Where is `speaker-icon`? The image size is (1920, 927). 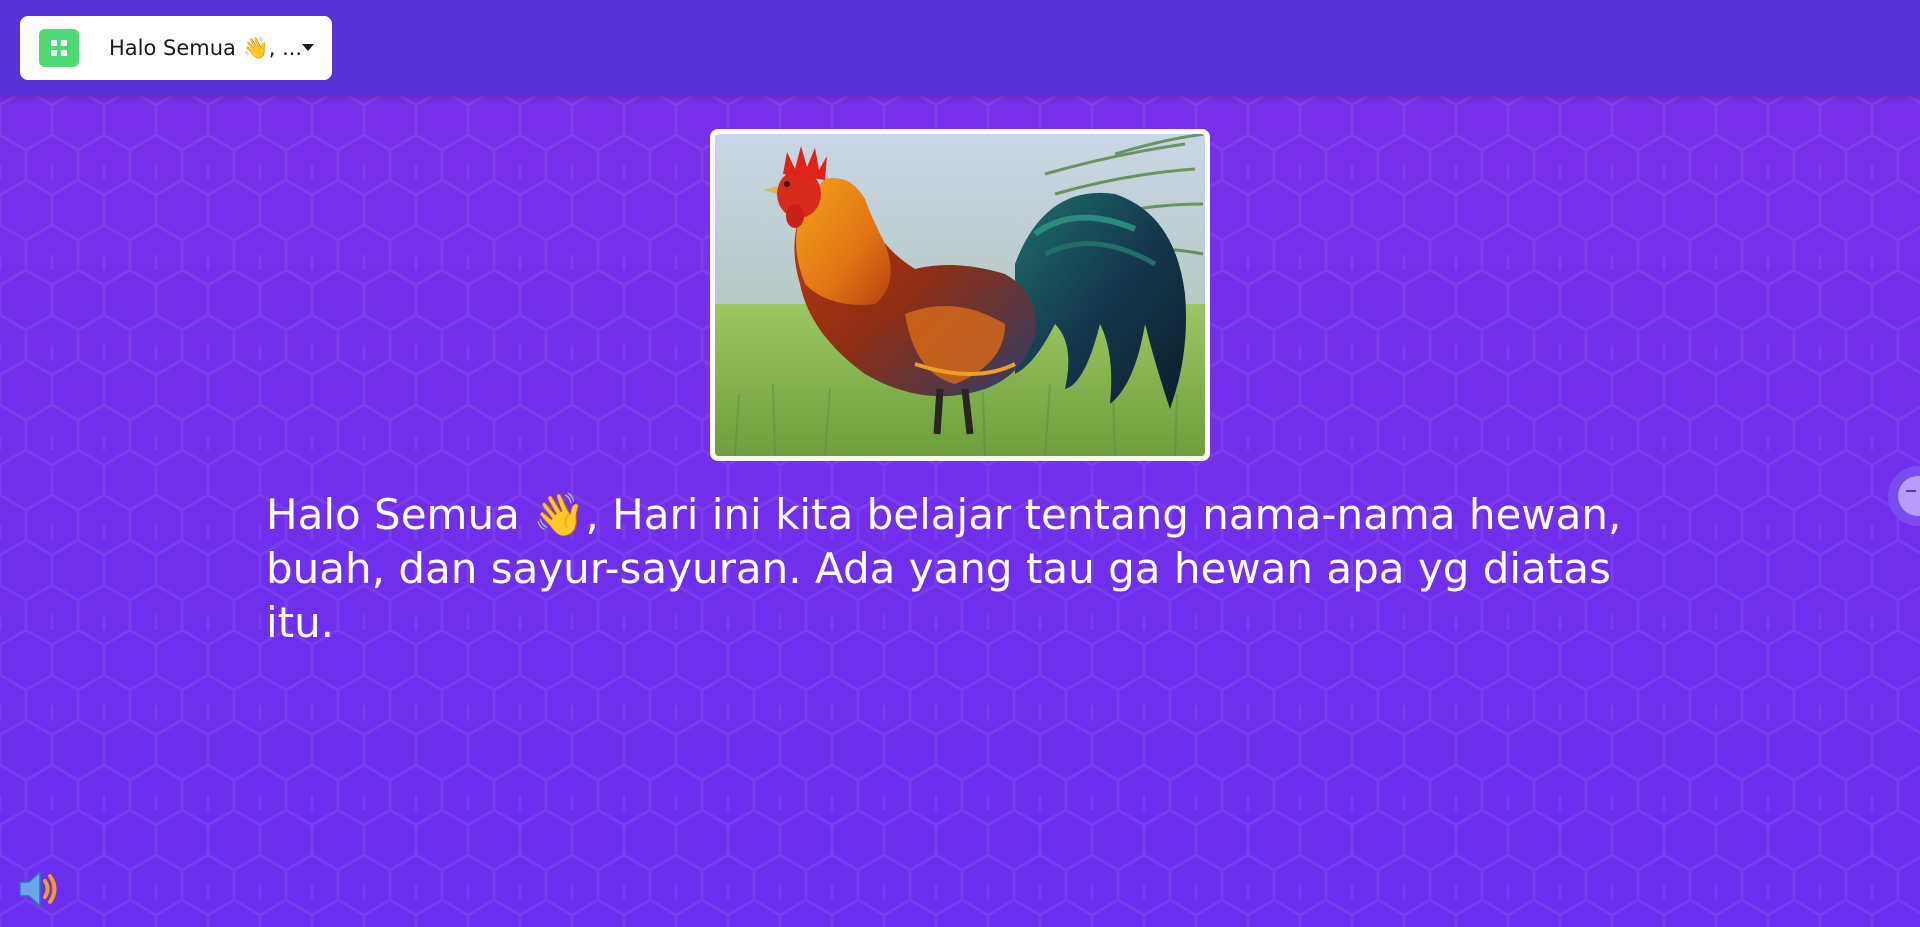 speaker-icon is located at coordinates (40, 889).